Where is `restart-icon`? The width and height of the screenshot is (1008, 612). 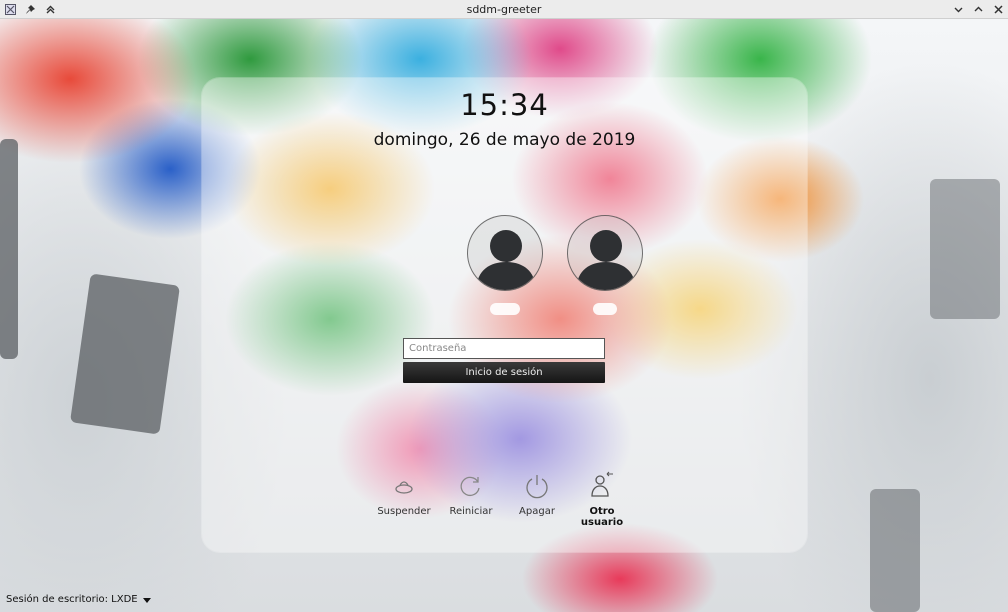 restart-icon is located at coordinates (470, 486).